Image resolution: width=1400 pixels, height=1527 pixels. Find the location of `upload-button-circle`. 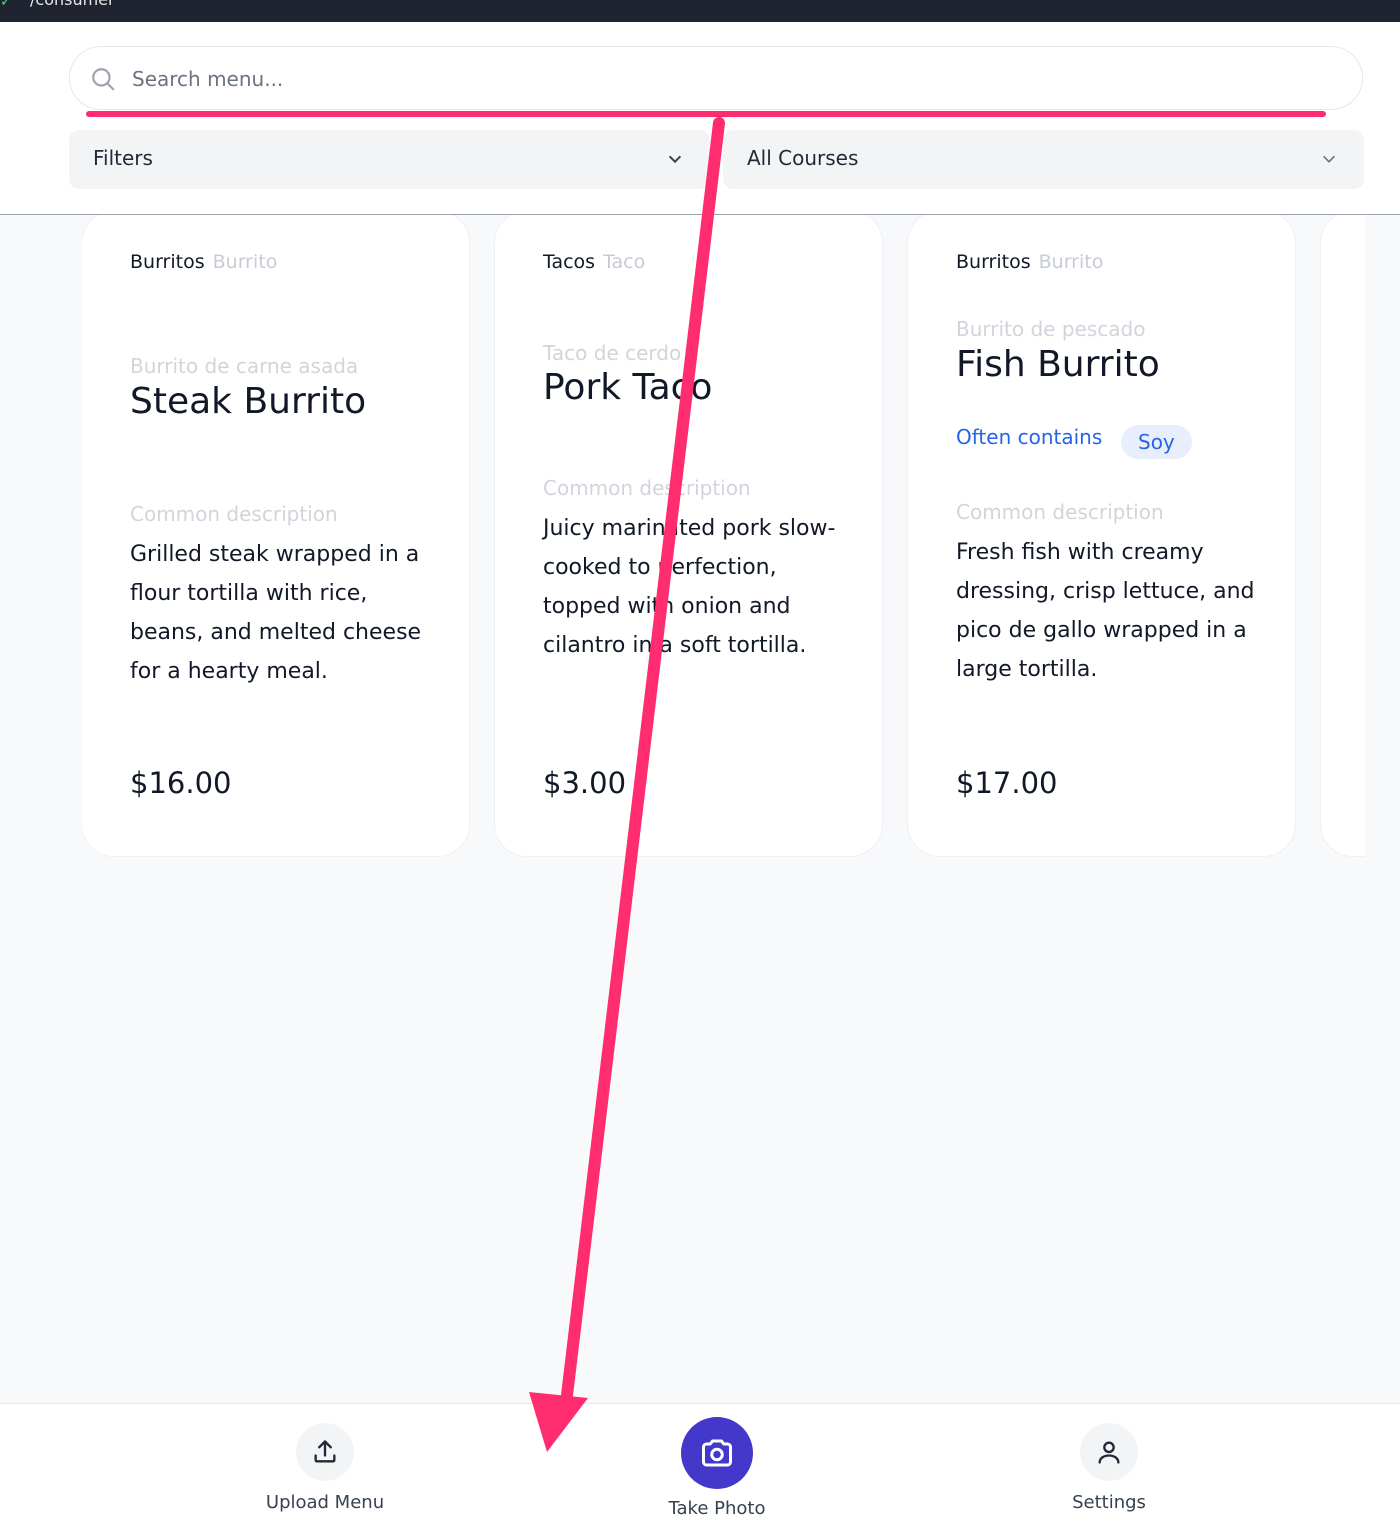

upload-button-circle is located at coordinates (325, 1452).